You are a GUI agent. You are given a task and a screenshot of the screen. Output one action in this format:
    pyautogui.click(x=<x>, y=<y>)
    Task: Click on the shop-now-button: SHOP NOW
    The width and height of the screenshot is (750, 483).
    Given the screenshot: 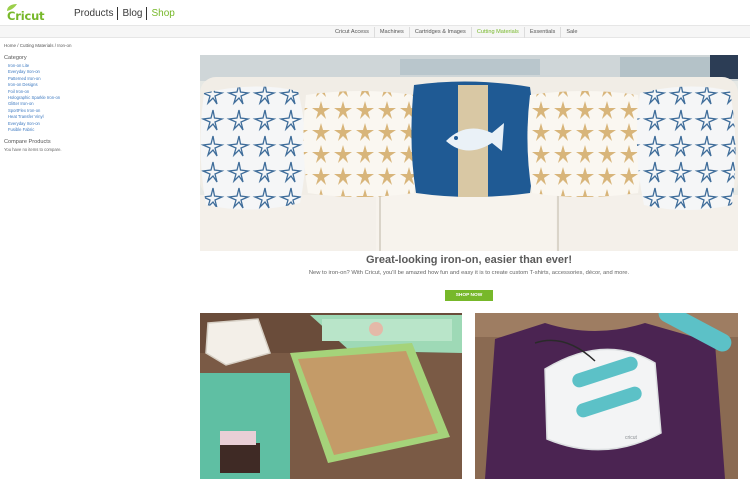 What is the action you would take?
    pyautogui.click(x=469, y=295)
    